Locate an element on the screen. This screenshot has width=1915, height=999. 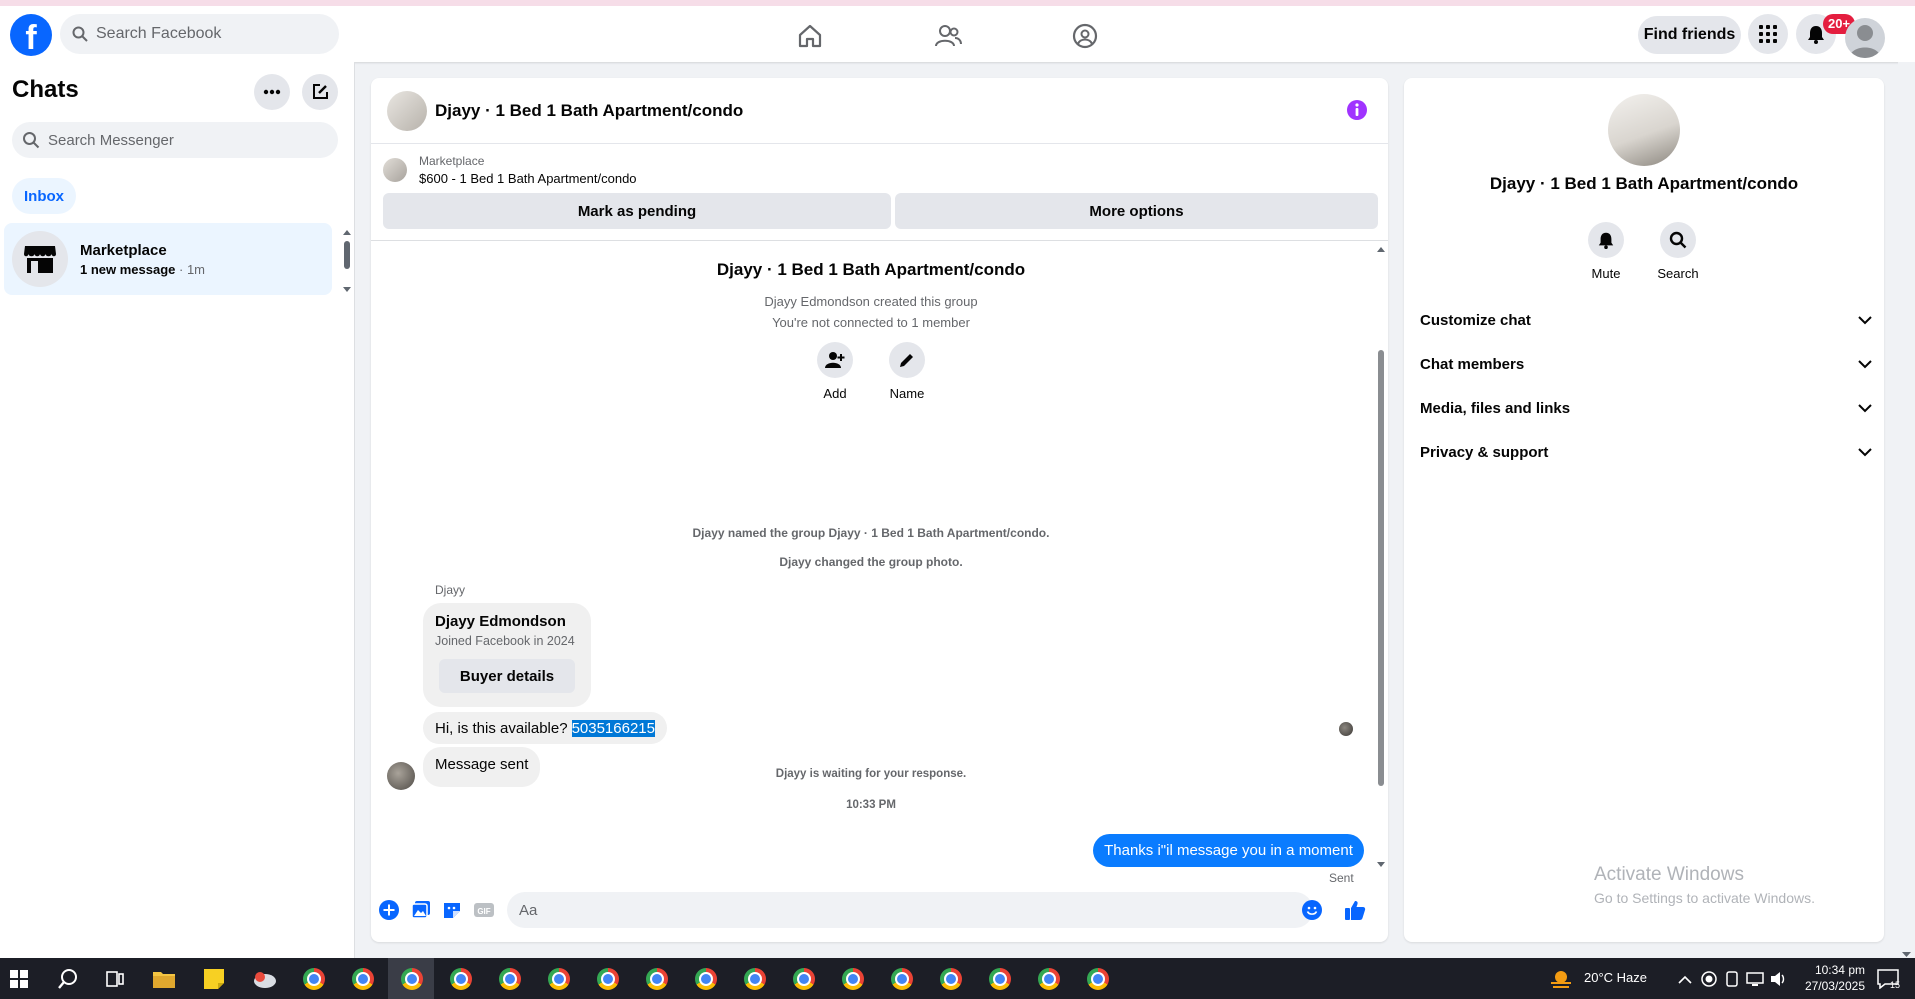
add-person-icon is located at coordinates (835, 360).